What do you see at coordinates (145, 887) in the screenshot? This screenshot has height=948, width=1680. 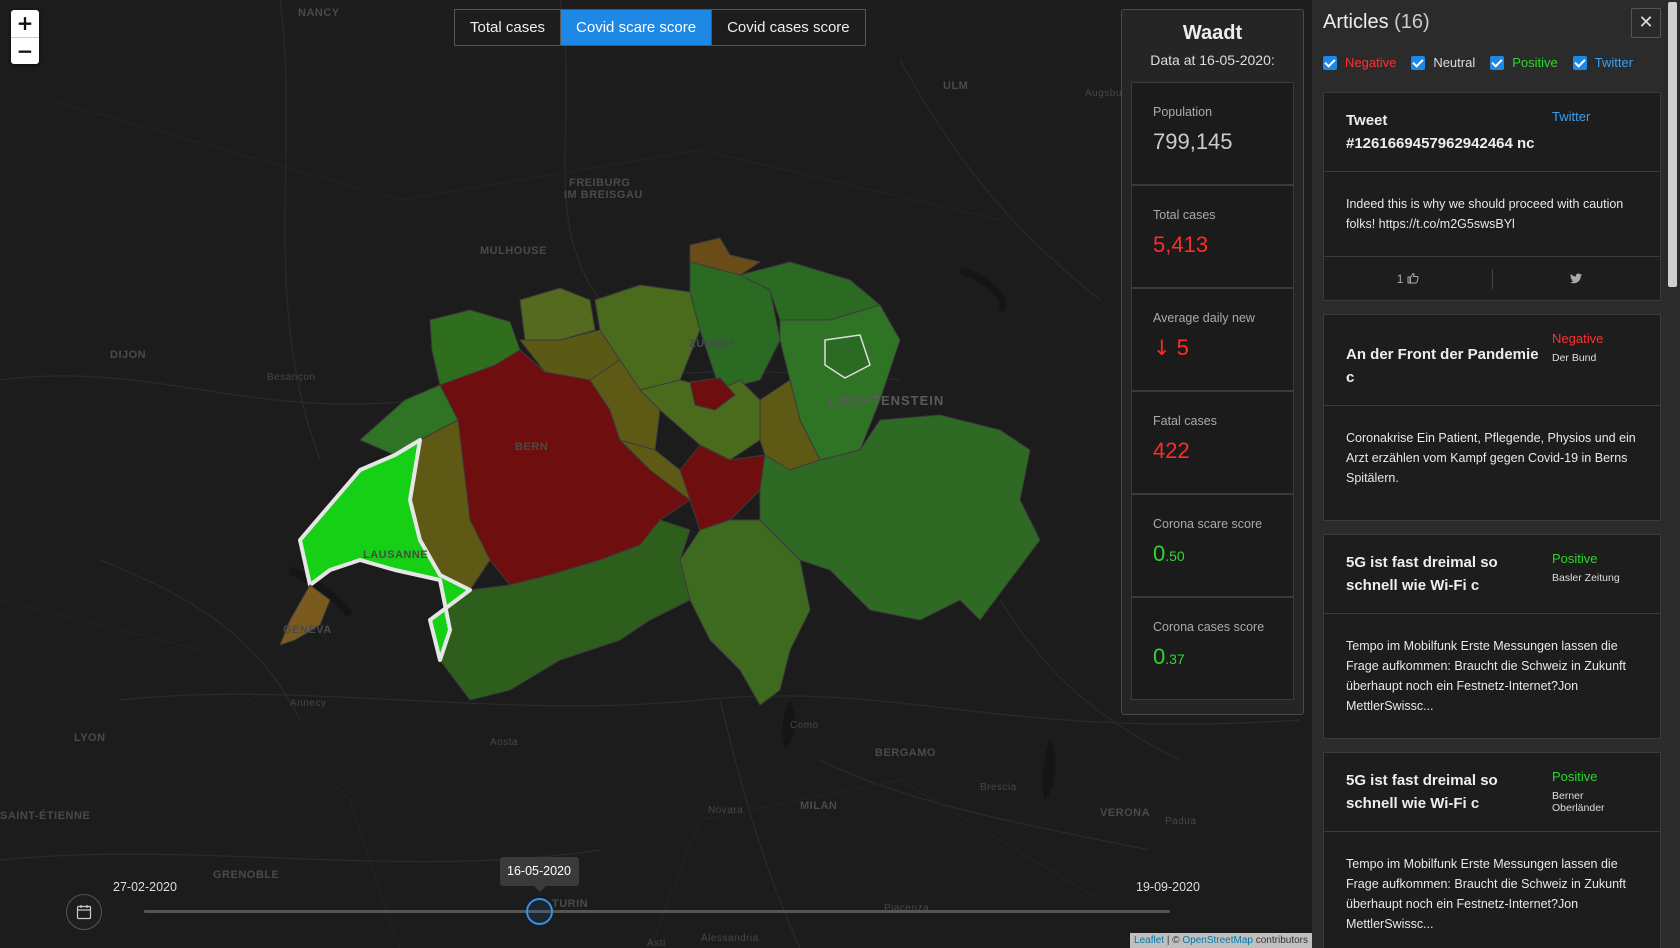 I see `timeline-start-date: 27-02-2020` at bounding box center [145, 887].